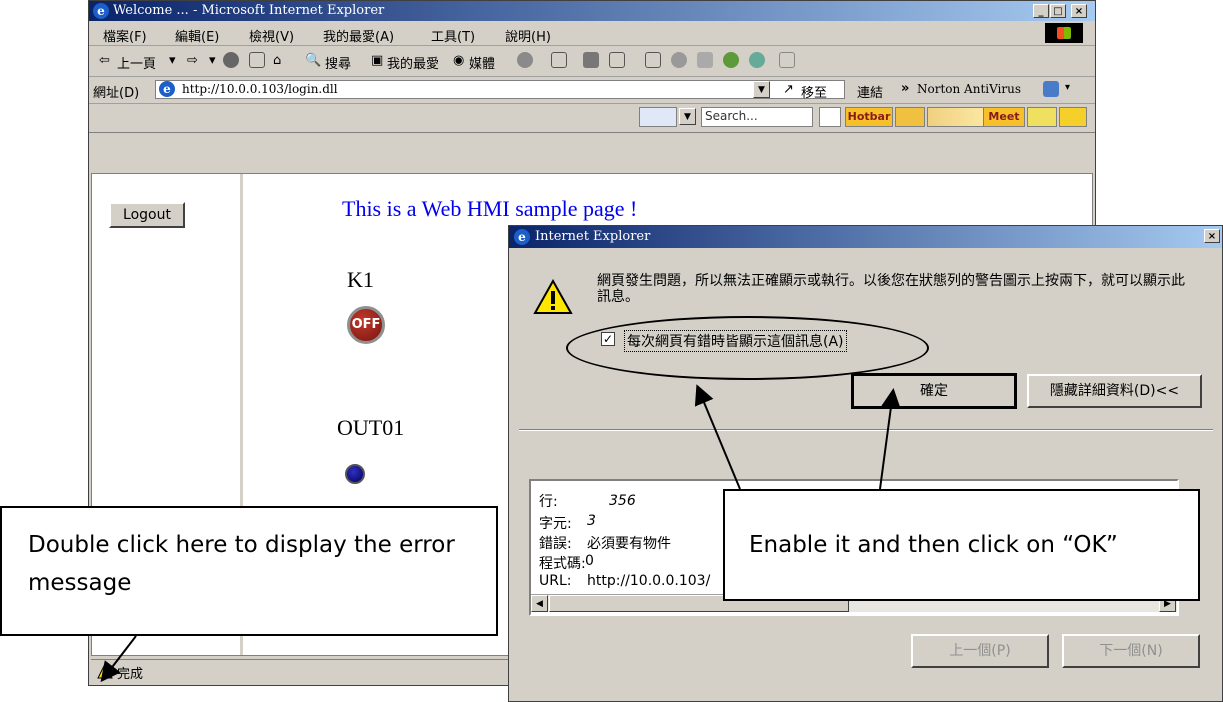  Describe the element at coordinates (118, 659) in the screenshot. I see `arrow-to-status-icon` at that location.